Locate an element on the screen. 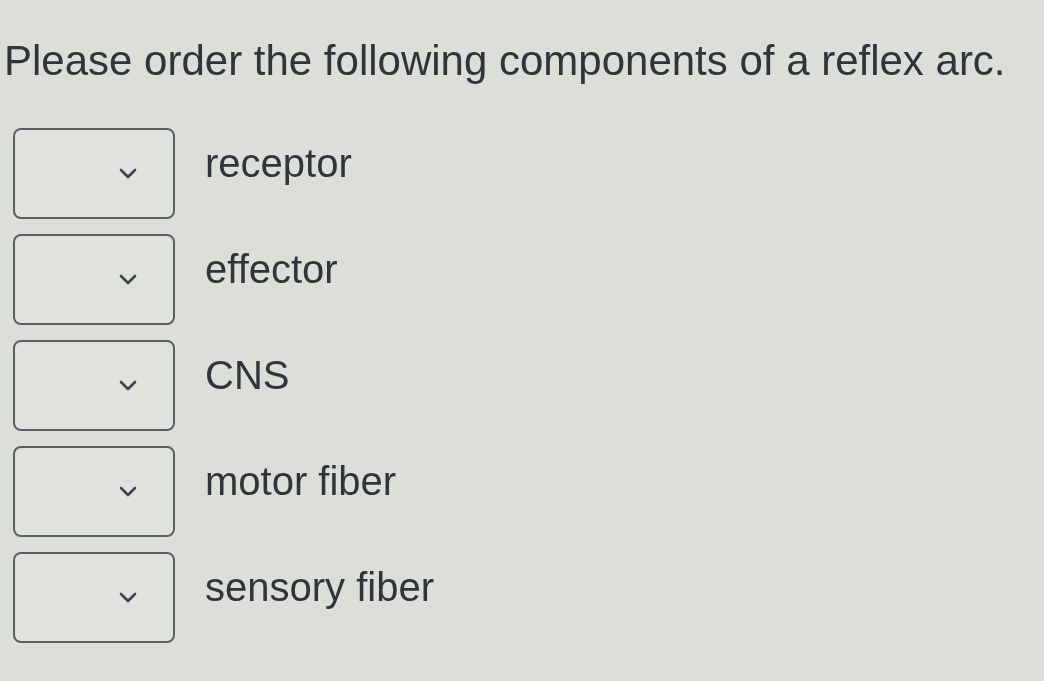 This screenshot has width=1044, height=681. question-text: Please order the following components of a reflex arc. is located at coordinates (505, 61).